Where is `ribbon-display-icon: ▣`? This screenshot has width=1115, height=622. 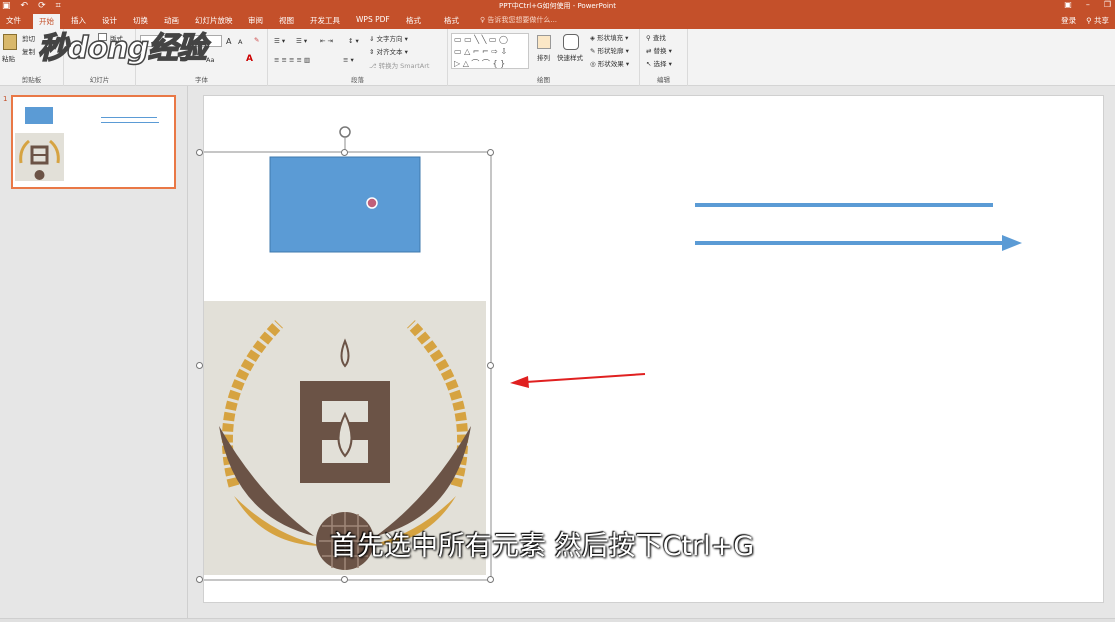
ribbon-display-icon: ▣ is located at coordinates (1068, 4).